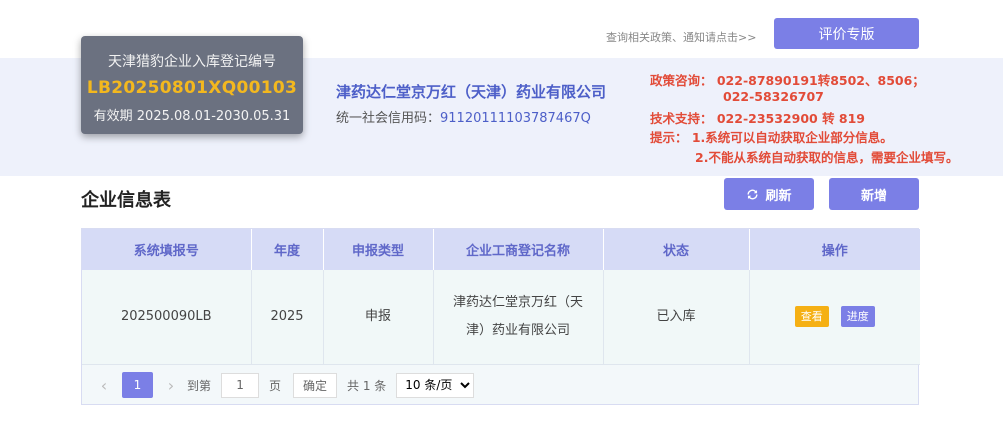  Describe the element at coordinates (104, 385) in the screenshot. I see `chevron-left-icon: ‹` at that location.